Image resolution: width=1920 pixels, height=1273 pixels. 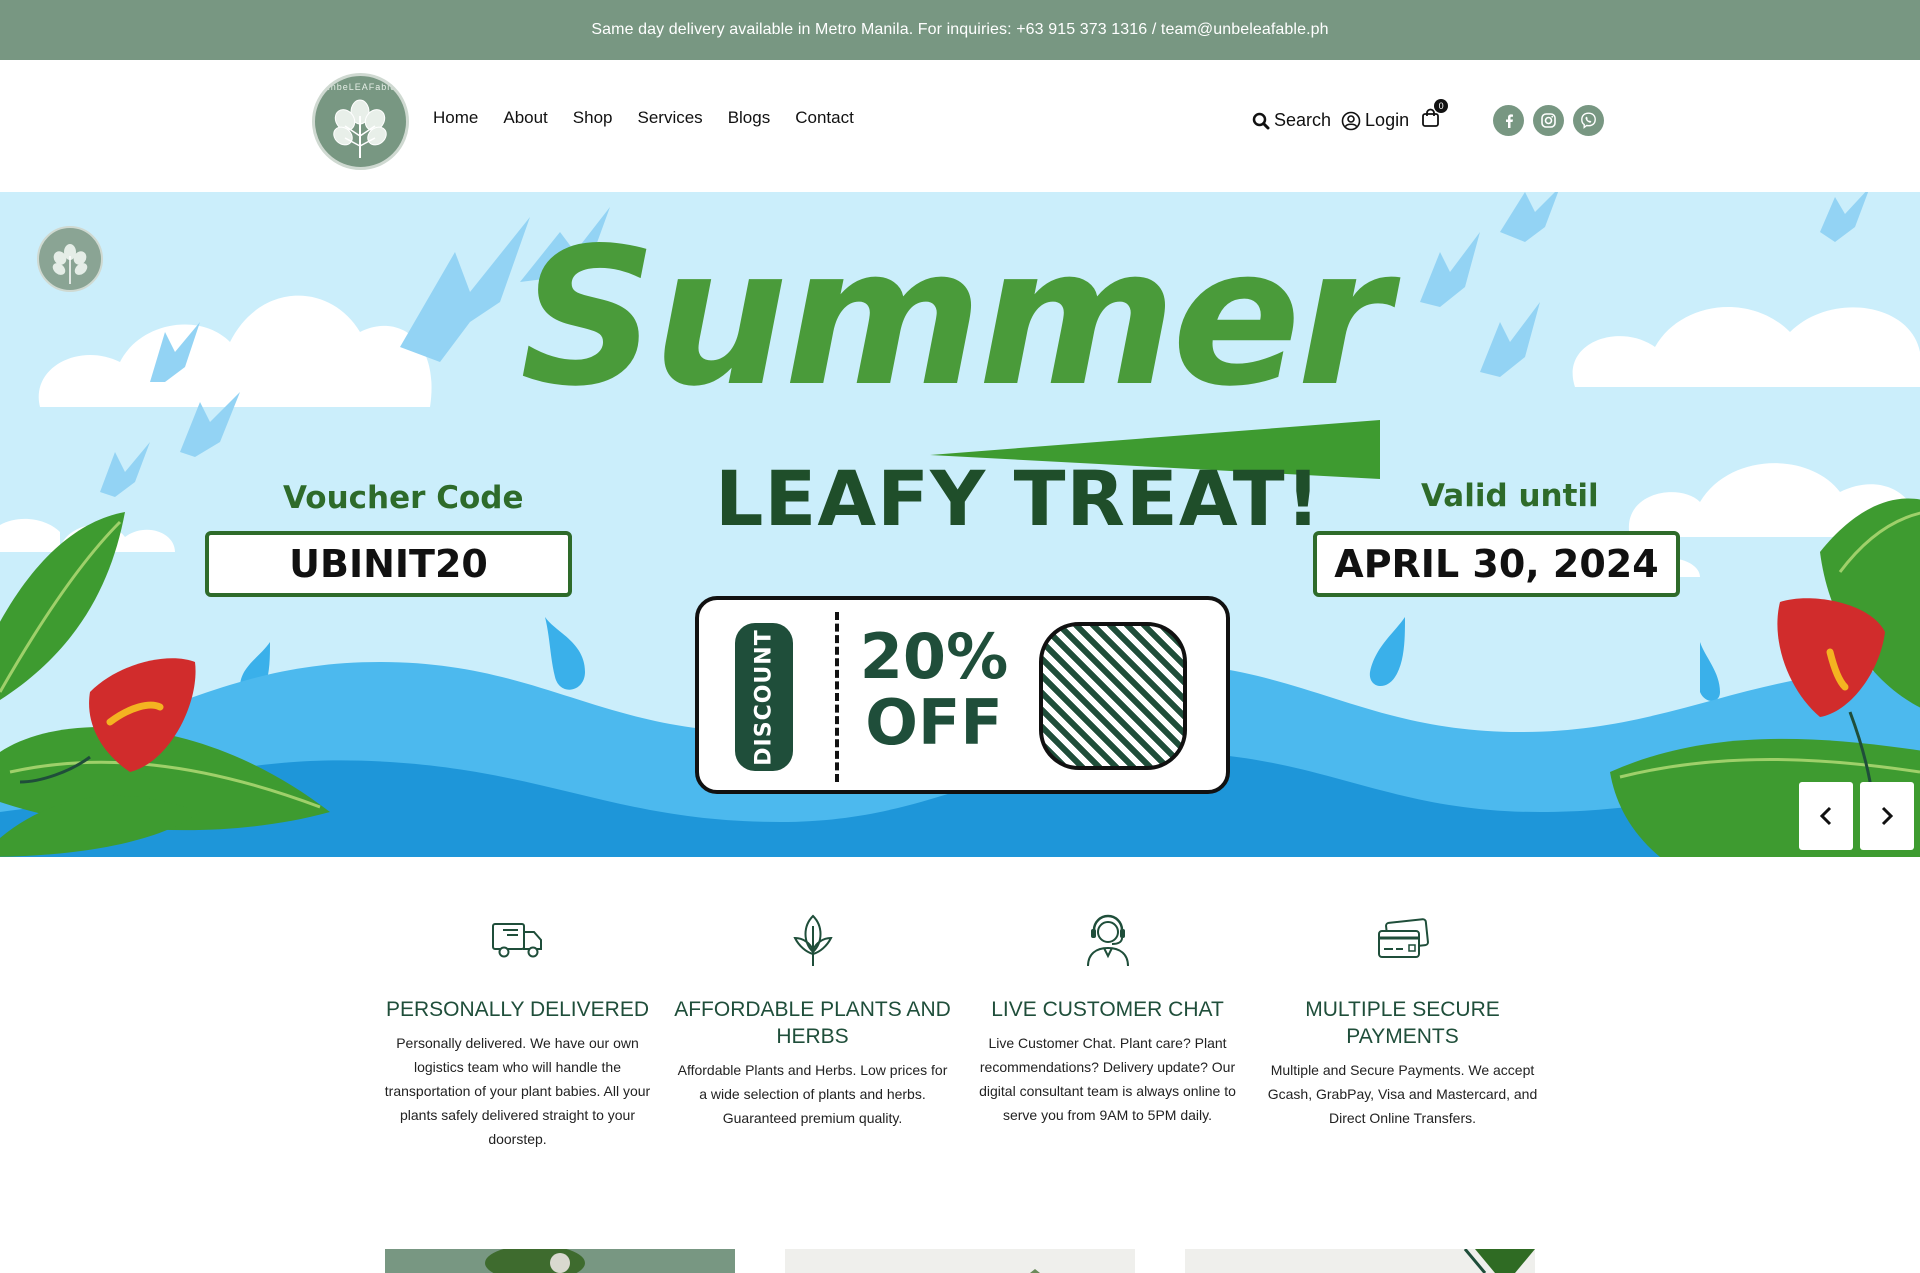 I want to click on viber-icon, so click(x=1588, y=120).